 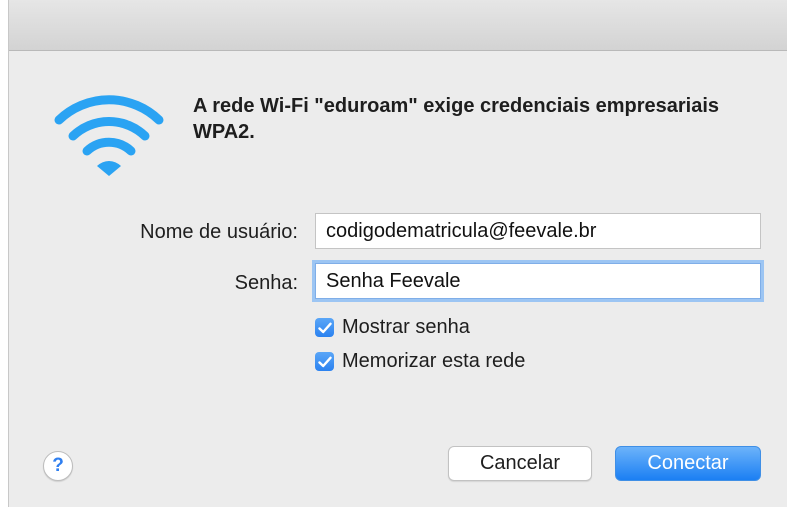 What do you see at coordinates (266, 283) in the screenshot?
I see `password-label: Senha:` at bounding box center [266, 283].